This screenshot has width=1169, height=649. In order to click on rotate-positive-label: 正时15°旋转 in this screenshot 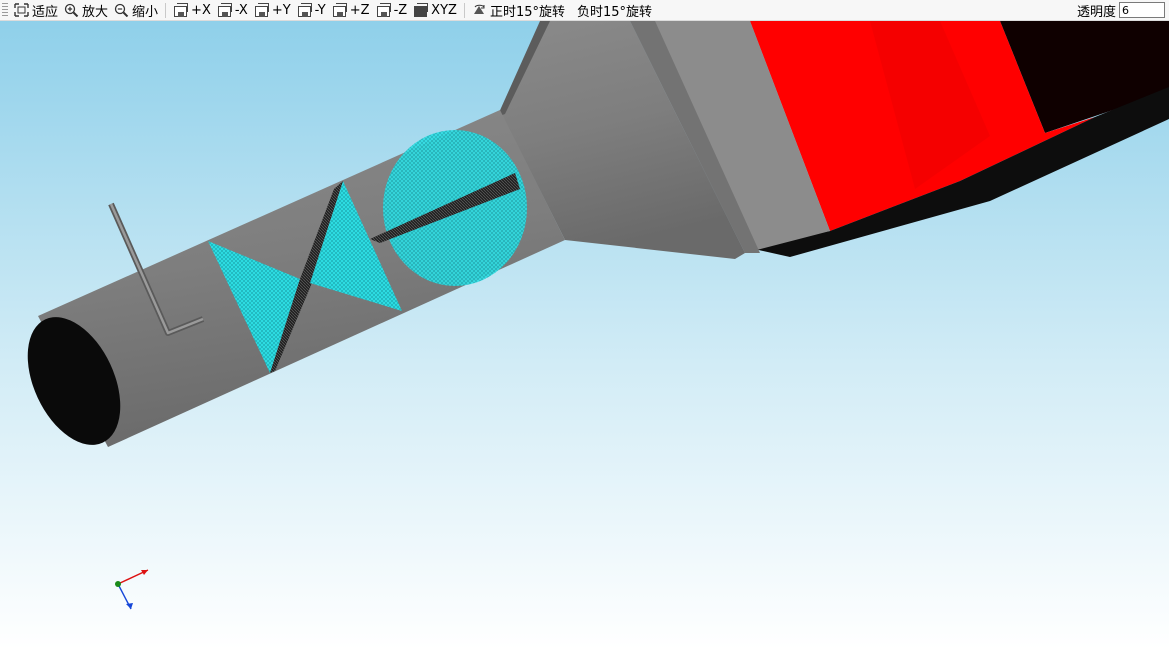, I will do `click(527, 12)`.